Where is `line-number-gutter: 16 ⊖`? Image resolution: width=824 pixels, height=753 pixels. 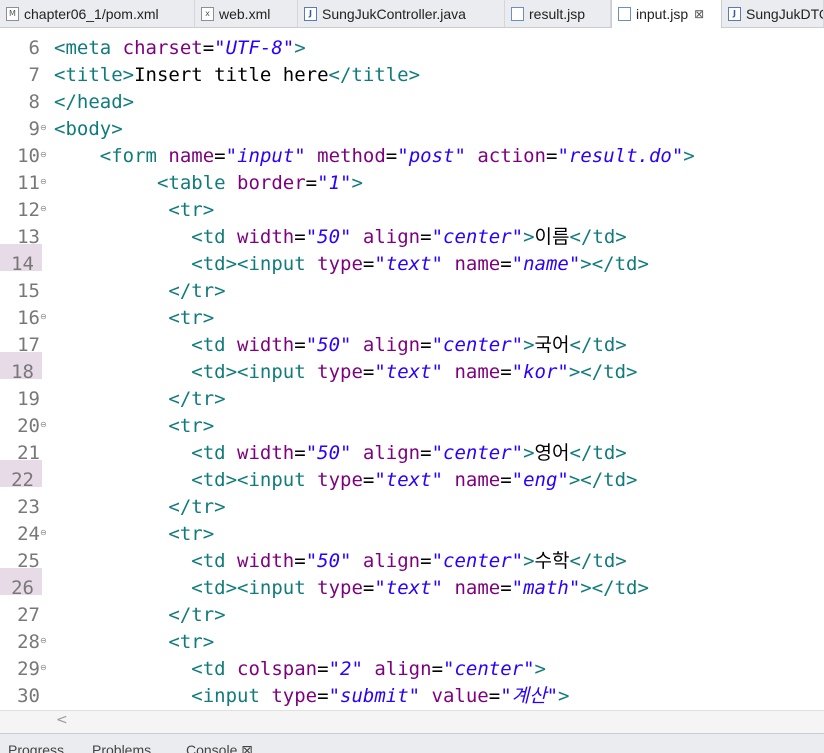 line-number-gutter: 16 ⊖ is located at coordinates (24, 313).